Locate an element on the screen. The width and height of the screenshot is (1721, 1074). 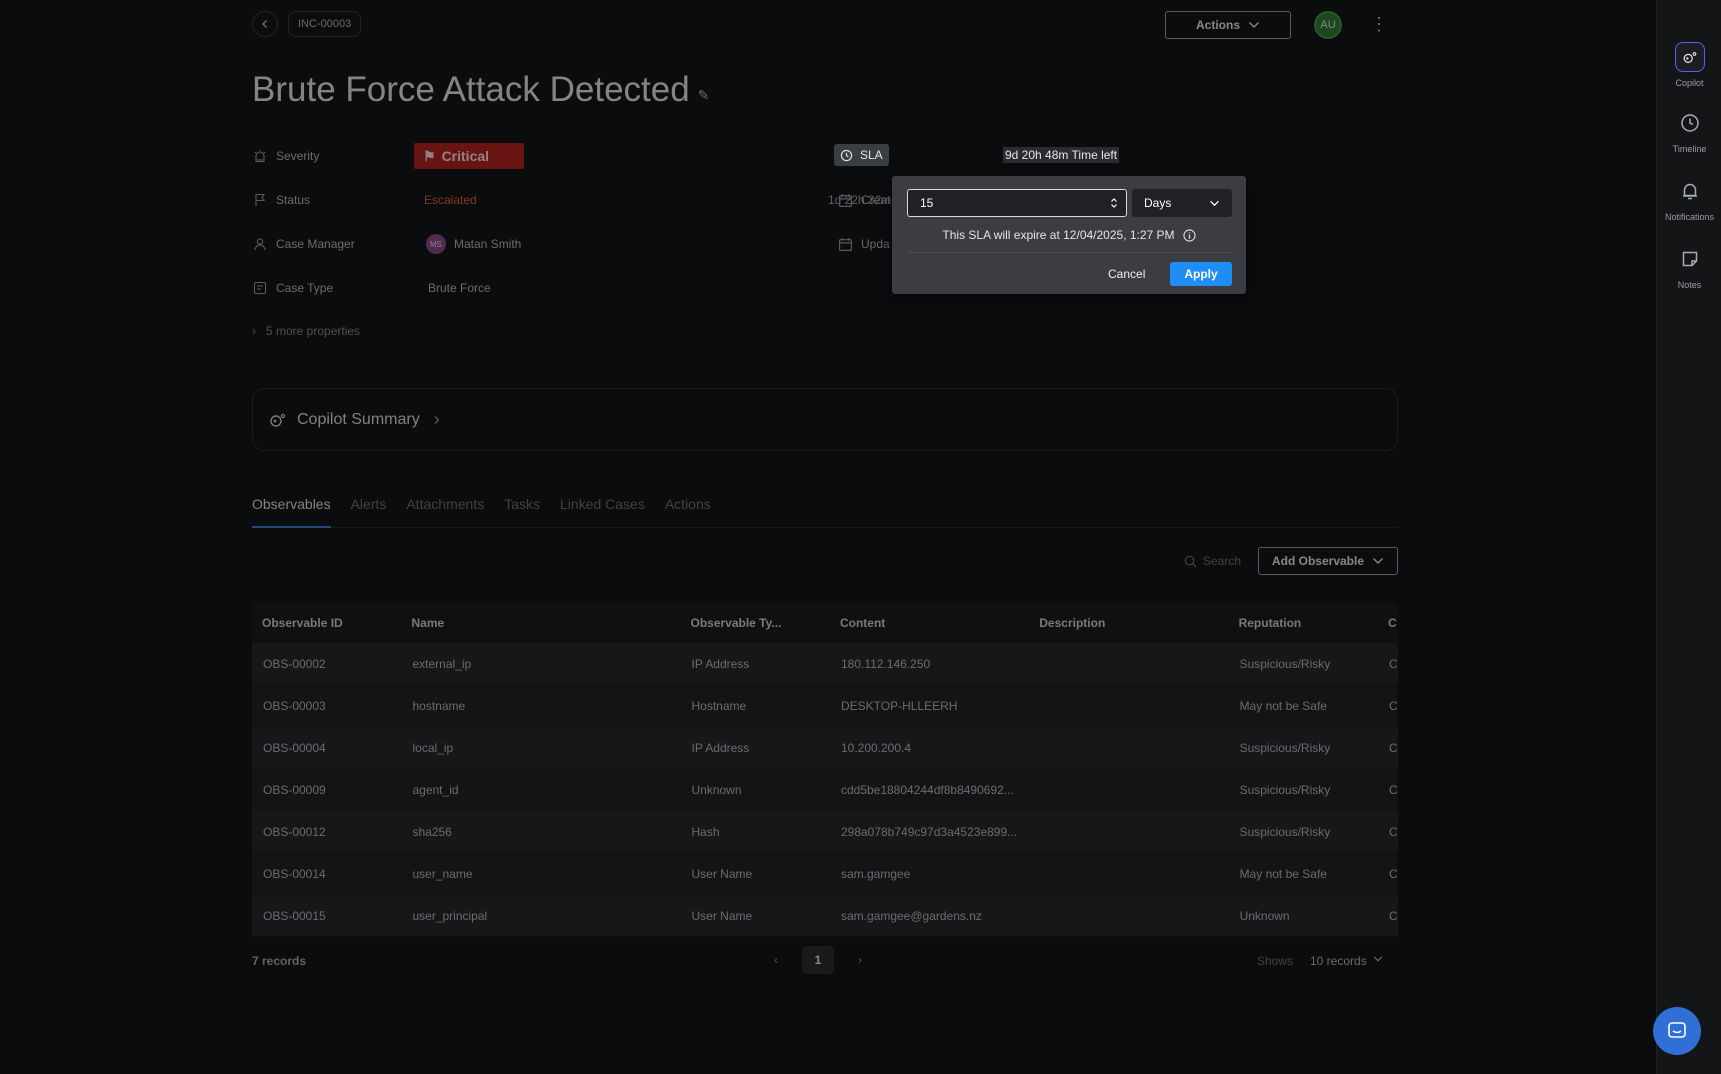
sla-unit-select: Days is located at coordinates (1182, 203).